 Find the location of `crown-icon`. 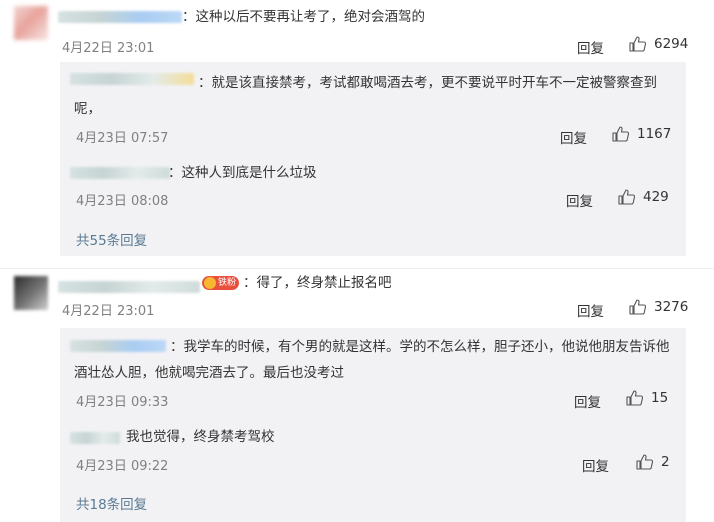

crown-icon is located at coordinates (210, 283).